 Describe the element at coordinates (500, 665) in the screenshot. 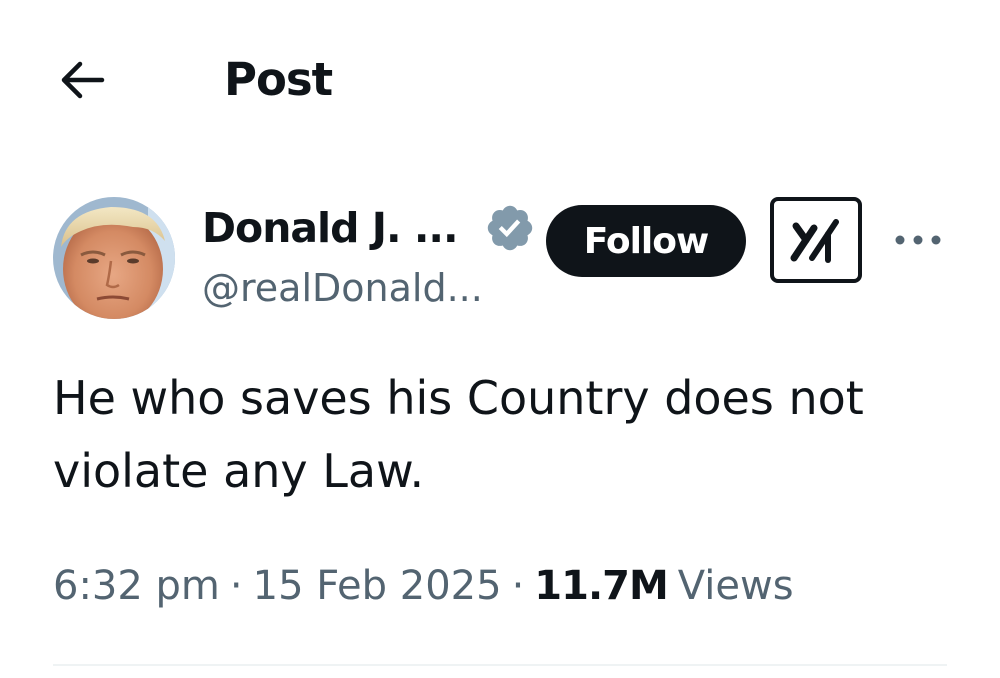

I see `divider` at that location.